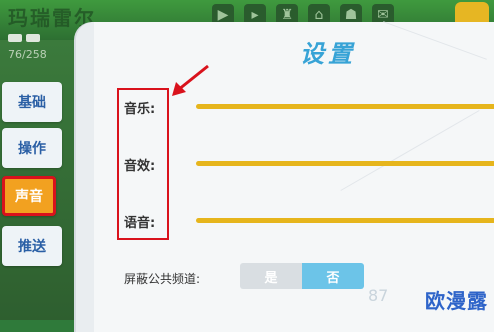  What do you see at coordinates (143, 164) in the screenshot?
I see `highlight-box` at bounding box center [143, 164].